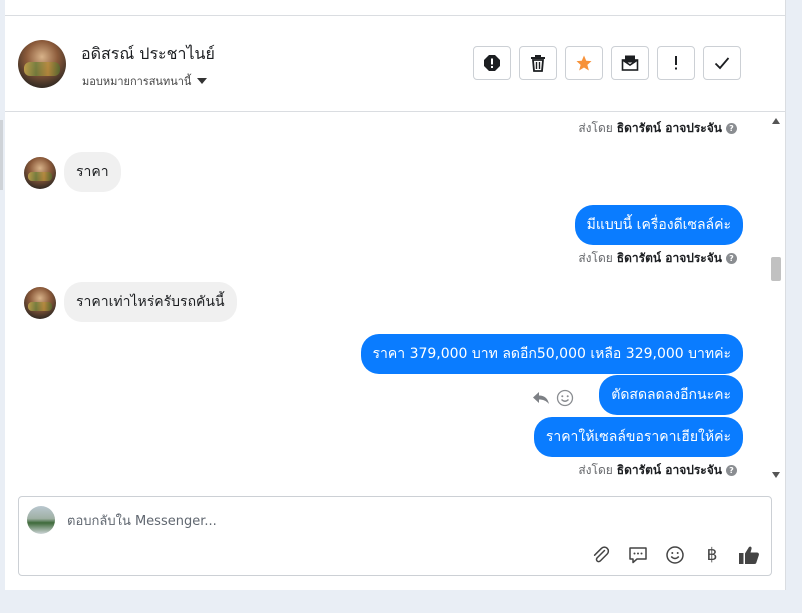 Image resolution: width=802 pixels, height=613 pixels. Describe the element at coordinates (638, 437) in the screenshot. I see `outgoing-message: ราคาให้เซลล์ขอราคาเฮียให้ค่ะ` at that location.